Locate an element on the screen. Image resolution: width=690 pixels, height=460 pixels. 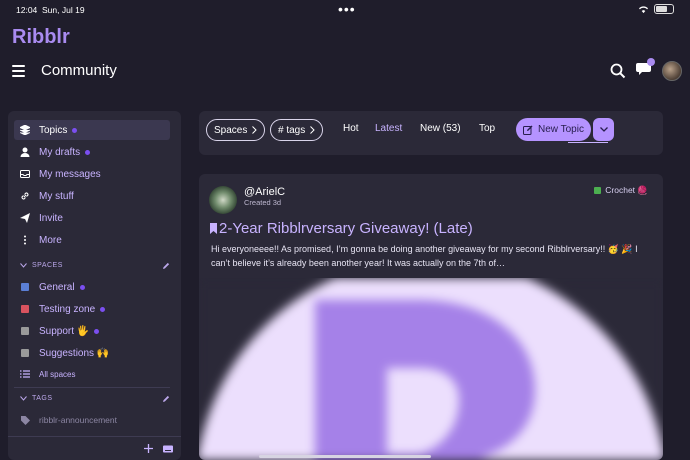
sidebar-item-messages: My messages is located at coordinates (92, 174).